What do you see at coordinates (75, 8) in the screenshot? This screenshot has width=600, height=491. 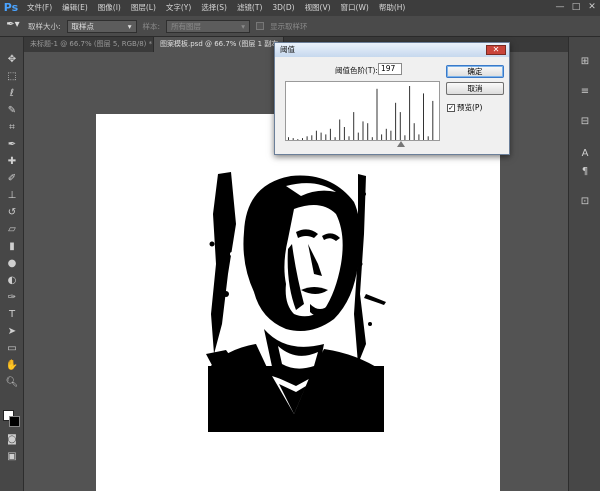 I see `menu-edit: 编辑(E)` at bounding box center [75, 8].